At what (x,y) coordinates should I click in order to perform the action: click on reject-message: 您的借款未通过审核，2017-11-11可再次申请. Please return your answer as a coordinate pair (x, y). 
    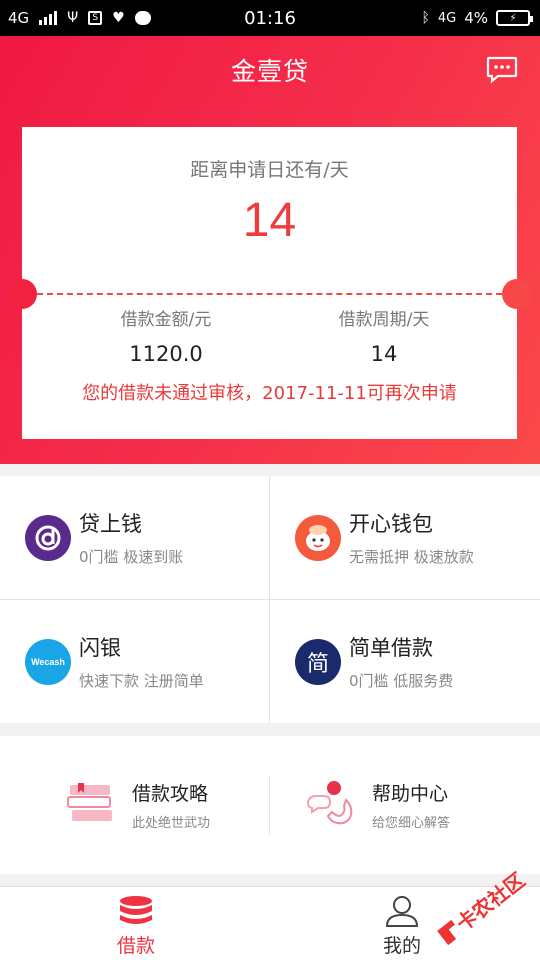
    Looking at the image, I should click on (269, 393).